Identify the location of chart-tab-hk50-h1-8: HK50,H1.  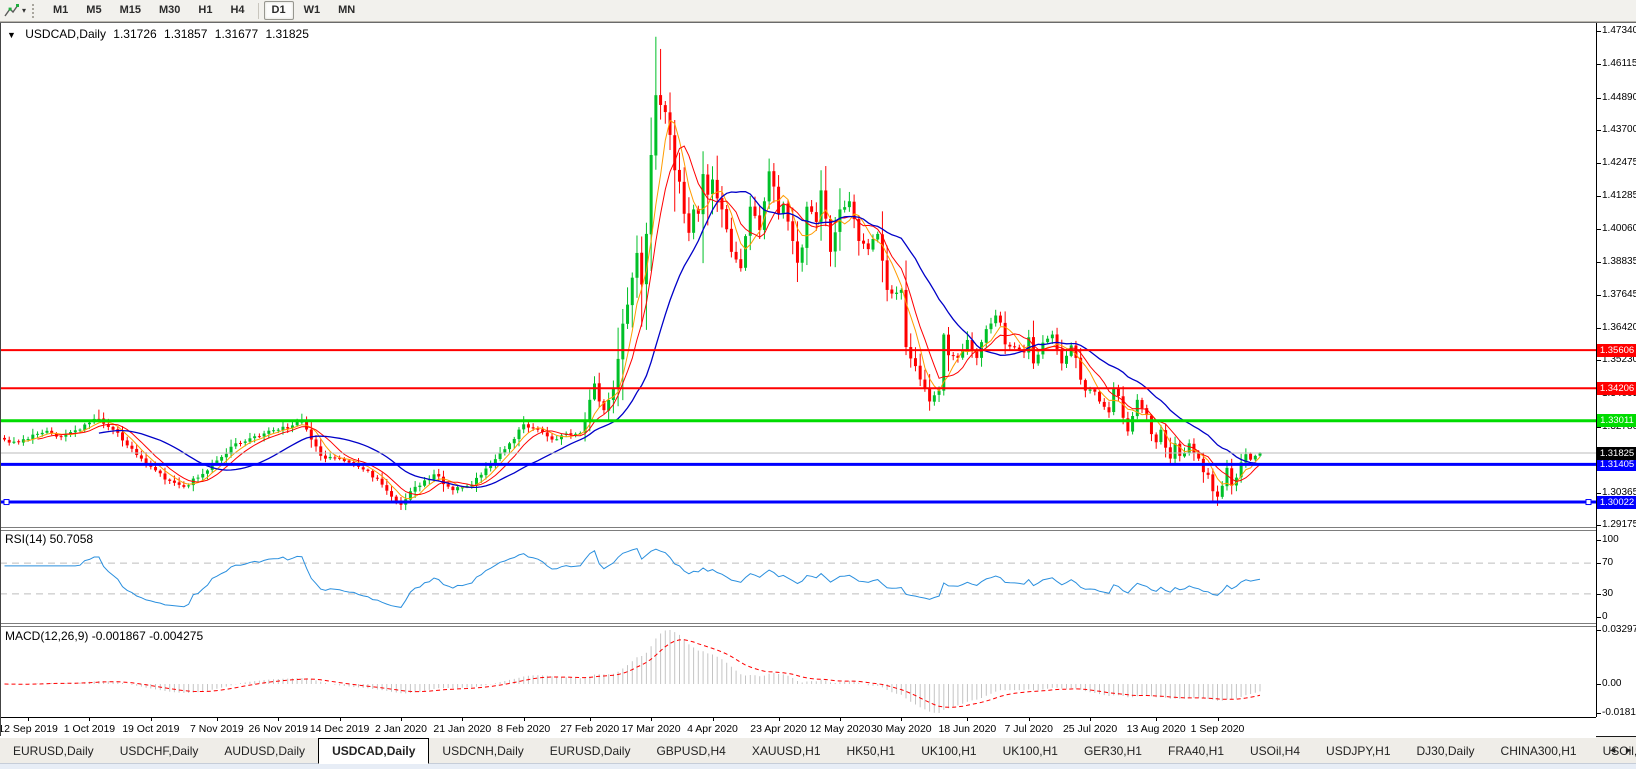
(871, 750).